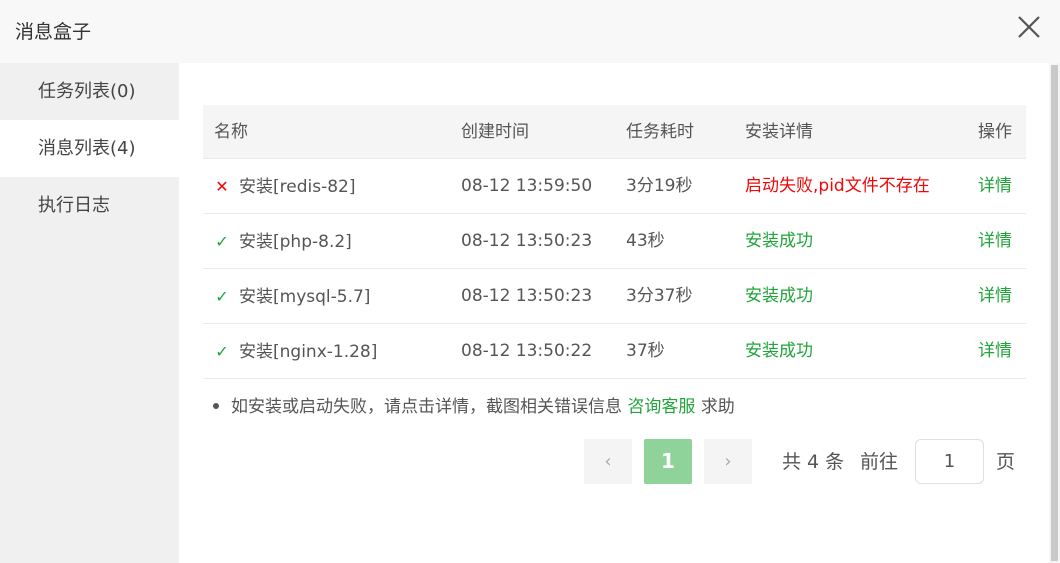 The width and height of the screenshot is (1060, 563). I want to click on task-name: 安装[php-8.2], so click(295, 242).